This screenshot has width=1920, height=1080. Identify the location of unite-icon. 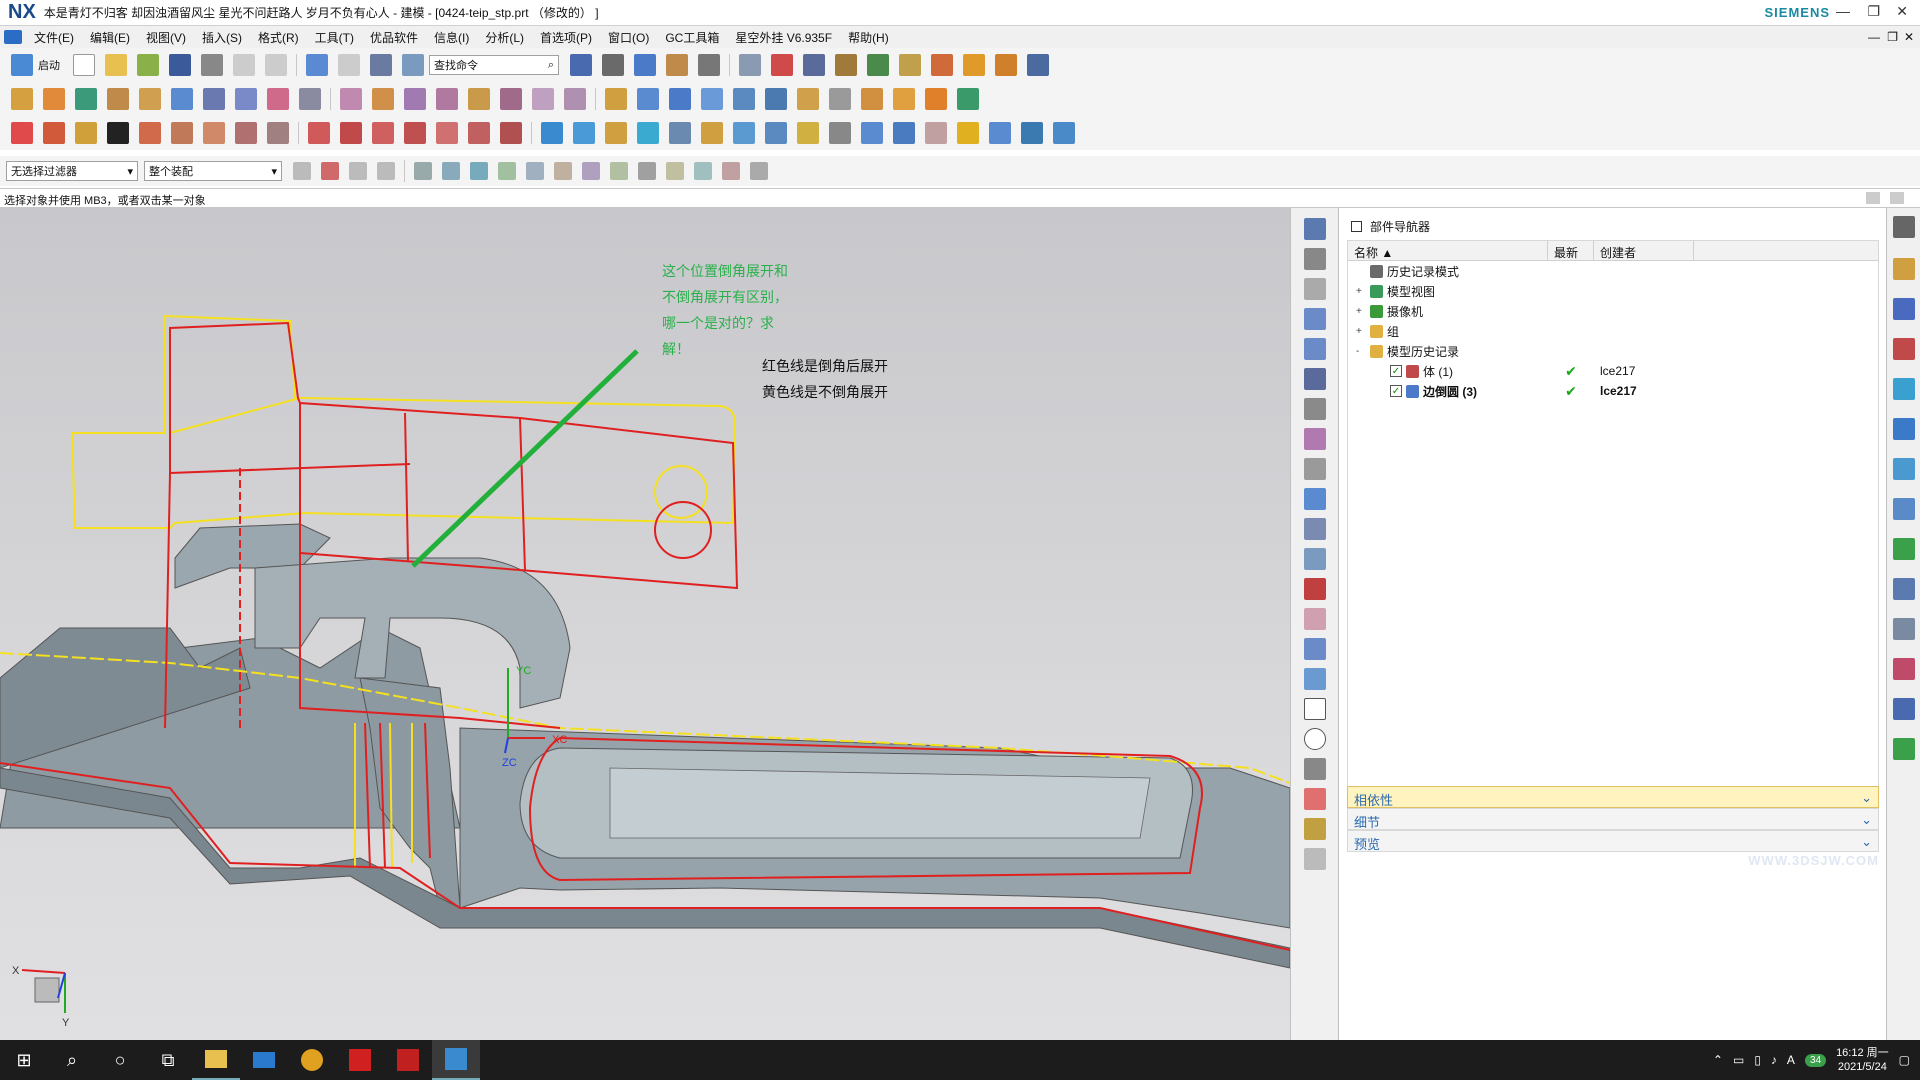
(351, 99).